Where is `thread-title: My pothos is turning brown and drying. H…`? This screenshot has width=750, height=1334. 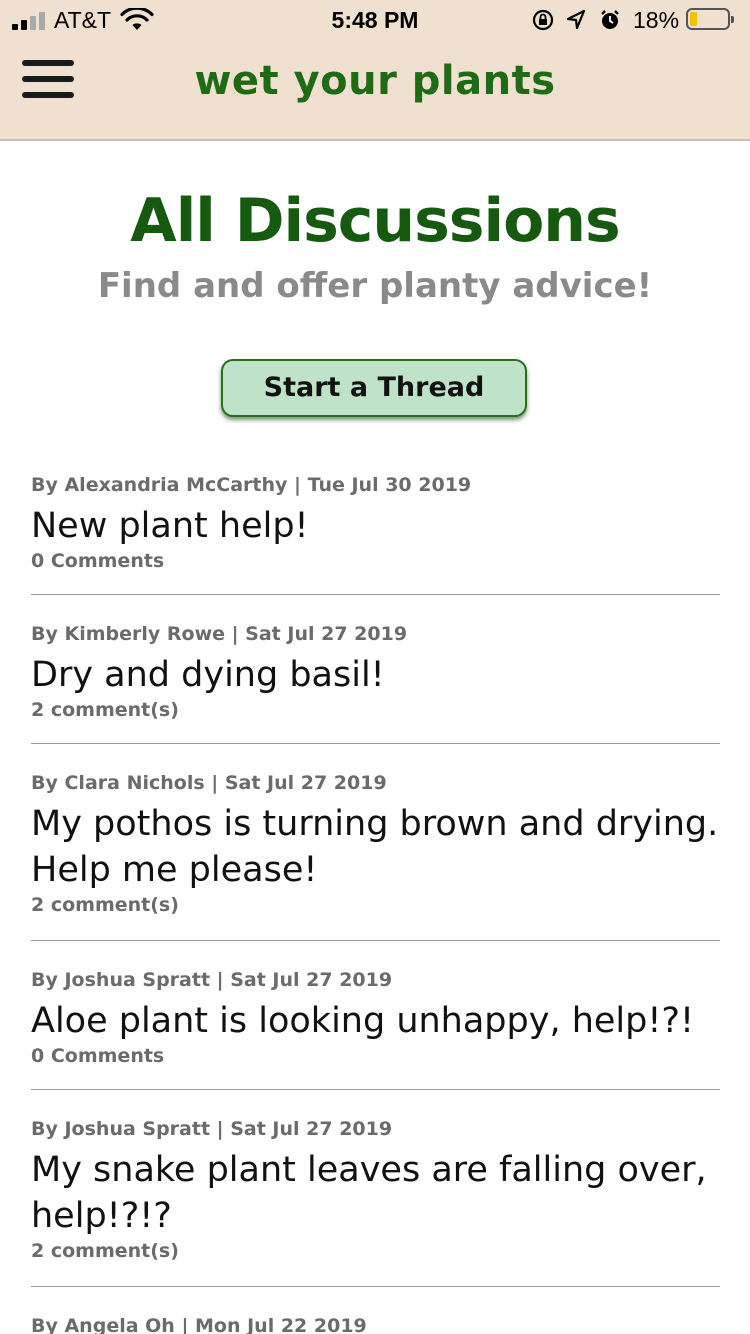
thread-title: My pothos is turning brown and drying. H… is located at coordinates (375, 847).